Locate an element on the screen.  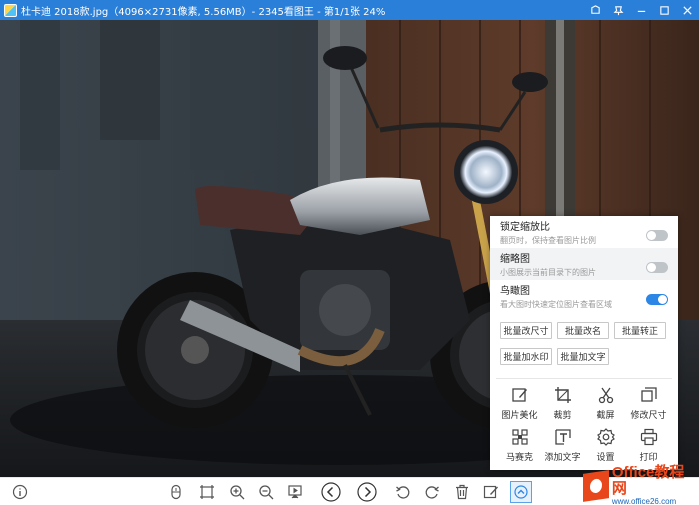
tool-label: 图片美化 is located at coordinates (519, 416).